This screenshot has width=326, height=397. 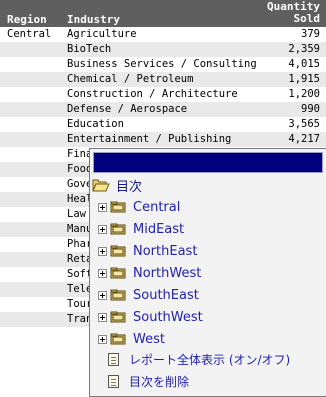 I want to click on cell-industry: Law, so click(x=76, y=214).